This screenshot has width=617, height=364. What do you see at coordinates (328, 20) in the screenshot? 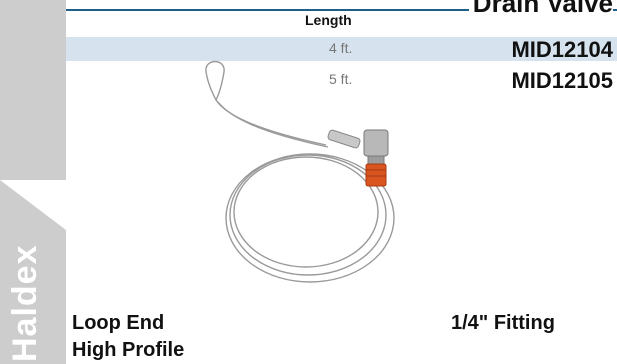
I see `length-column-header: Length` at bounding box center [328, 20].